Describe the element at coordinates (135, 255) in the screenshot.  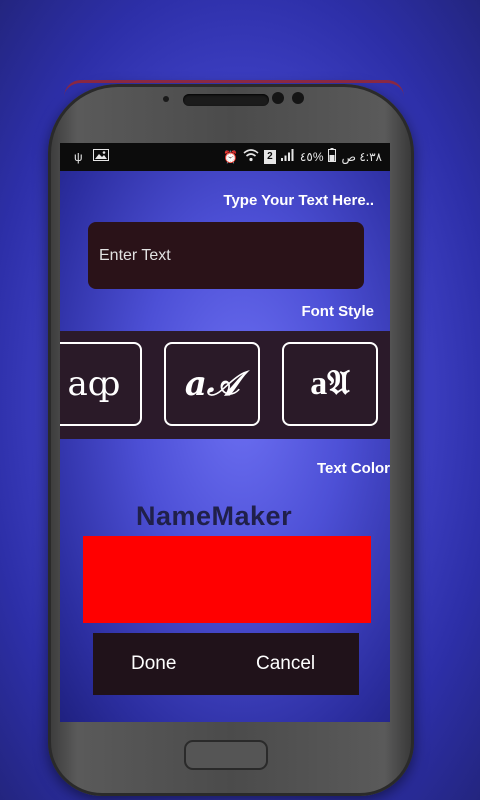
I see `text-input-placeholder: Enter Text` at that location.